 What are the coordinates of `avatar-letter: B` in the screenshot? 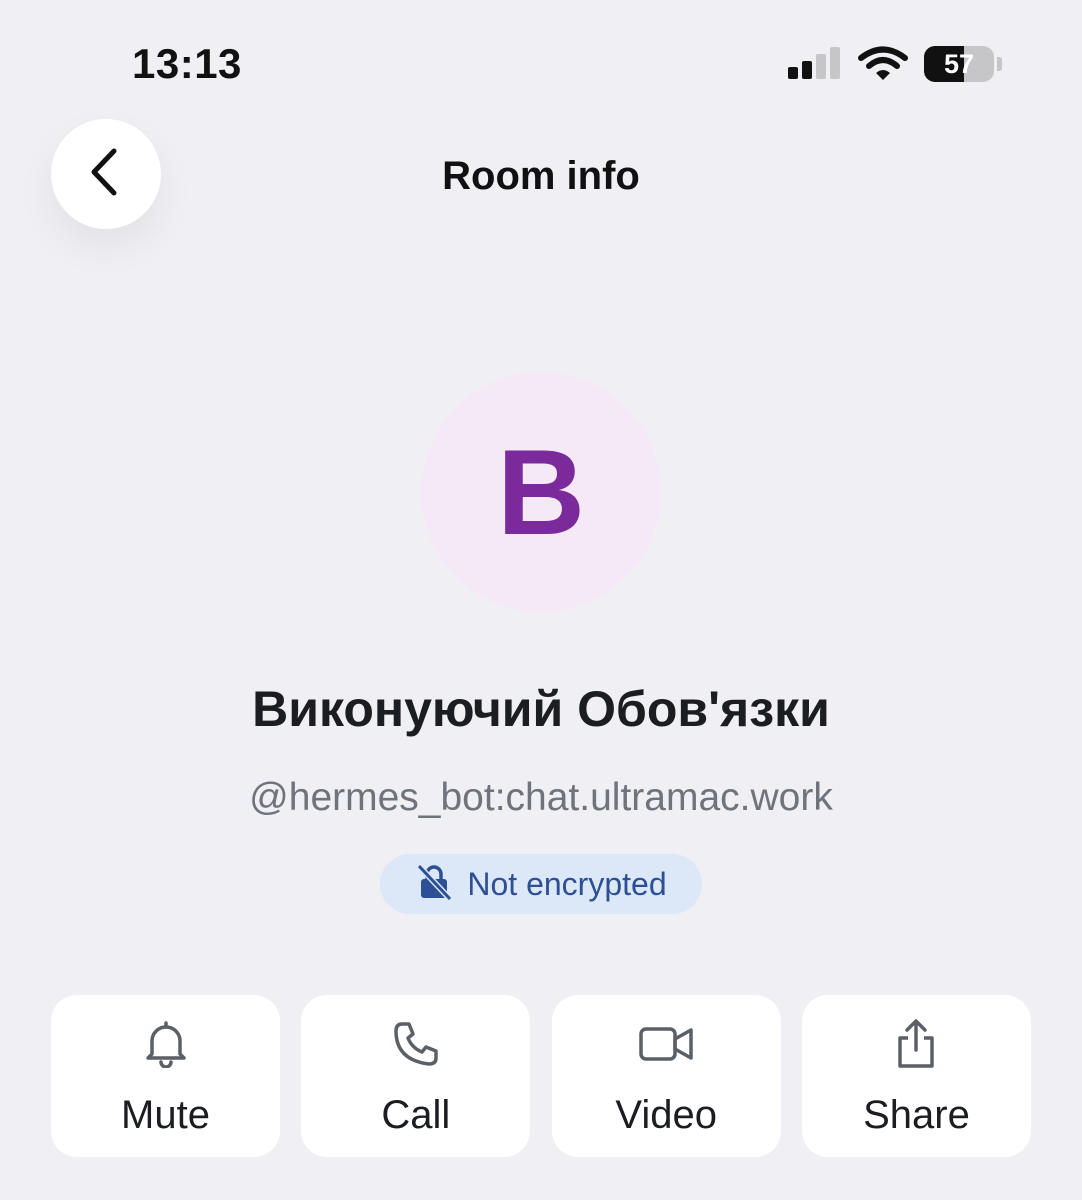 It's located at (541, 492).